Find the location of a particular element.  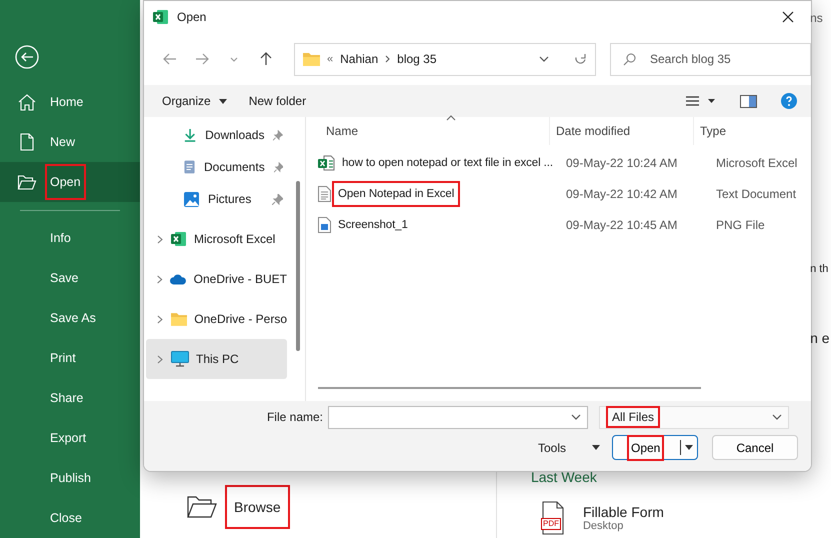

file-name-label: File name: is located at coordinates (295, 417).